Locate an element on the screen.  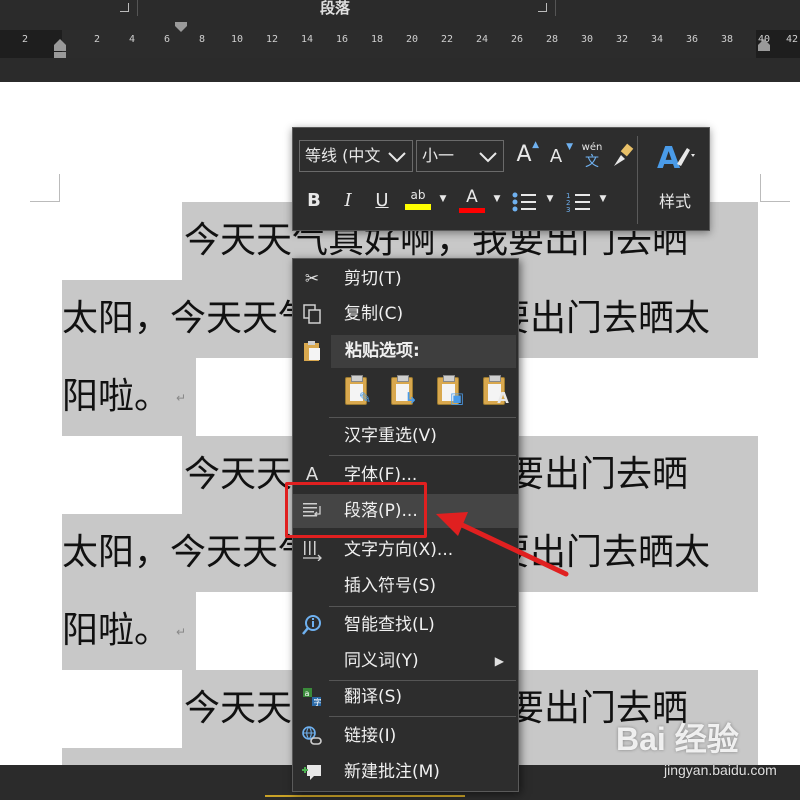
menu-item-label: 智能查找(L) is located at coordinates (389, 625).